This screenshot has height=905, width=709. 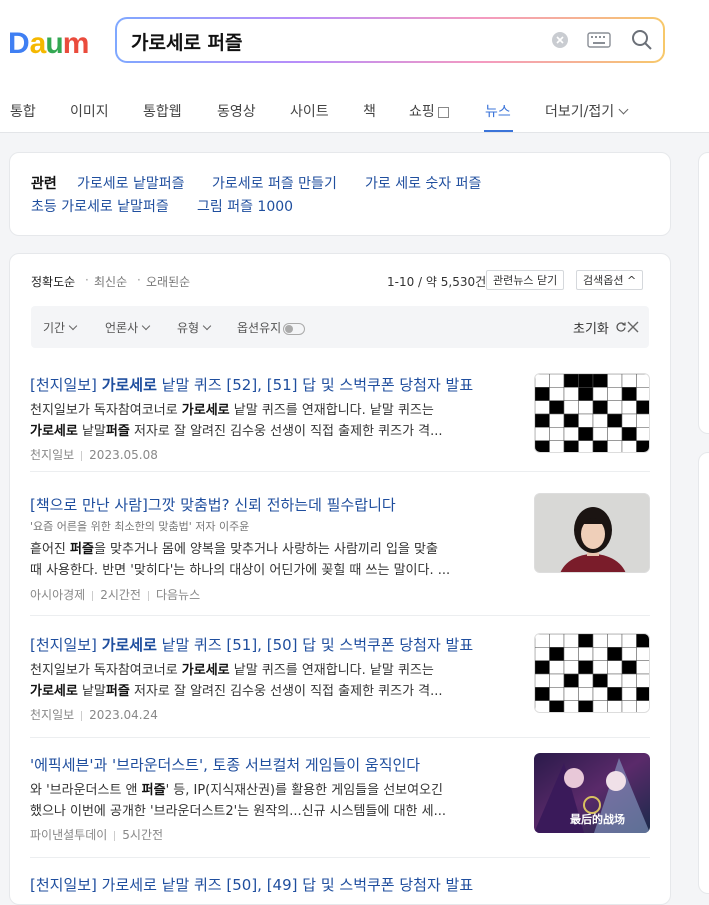 I want to click on related-link: 가로세로 퍼즐 만들기, so click(x=274, y=183).